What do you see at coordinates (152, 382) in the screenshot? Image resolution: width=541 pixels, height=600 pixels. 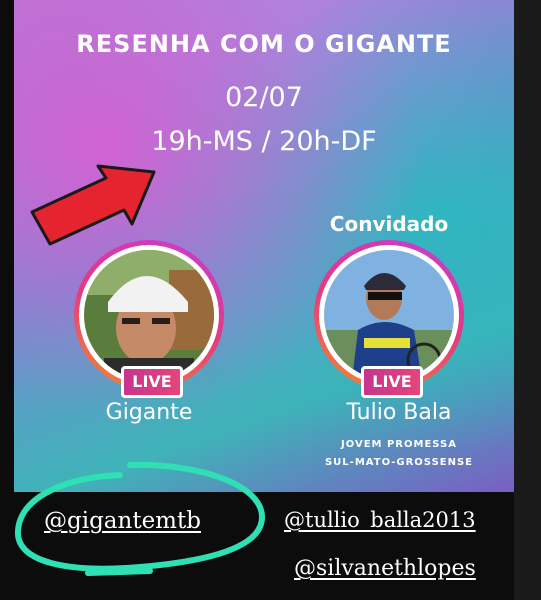 I see `host-live-badge: LIVE` at bounding box center [152, 382].